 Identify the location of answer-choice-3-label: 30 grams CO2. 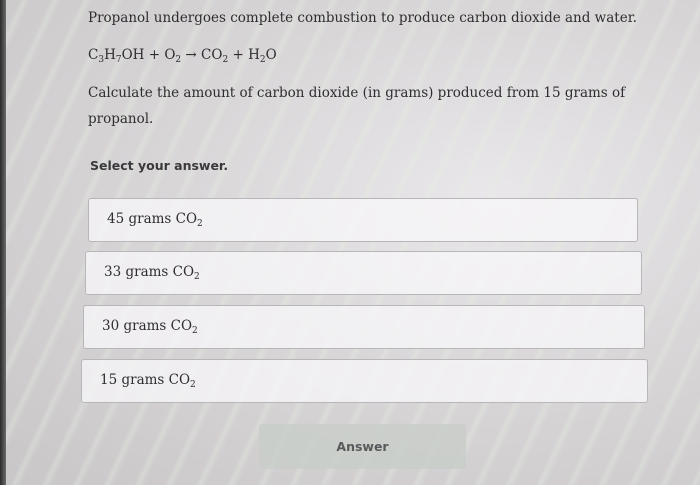
(150, 327).